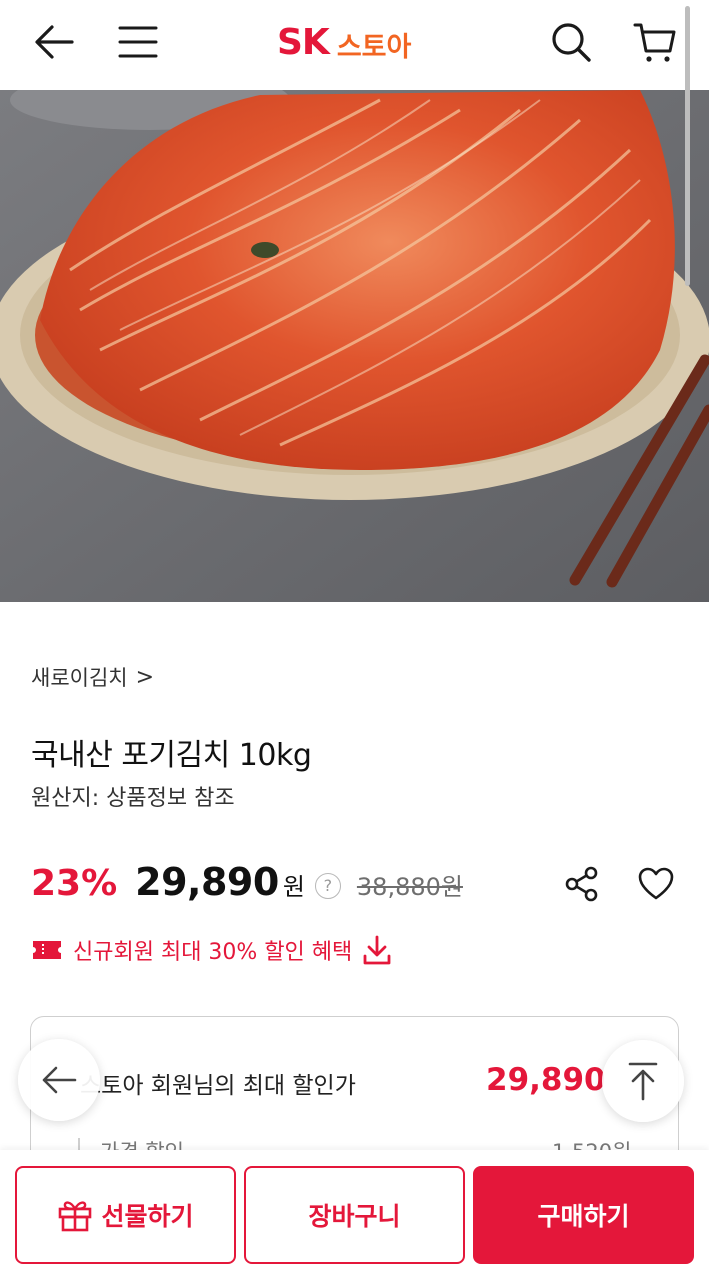 The width and height of the screenshot is (709, 1280). Describe the element at coordinates (75, 1215) in the screenshot. I see `gift-icon` at that location.